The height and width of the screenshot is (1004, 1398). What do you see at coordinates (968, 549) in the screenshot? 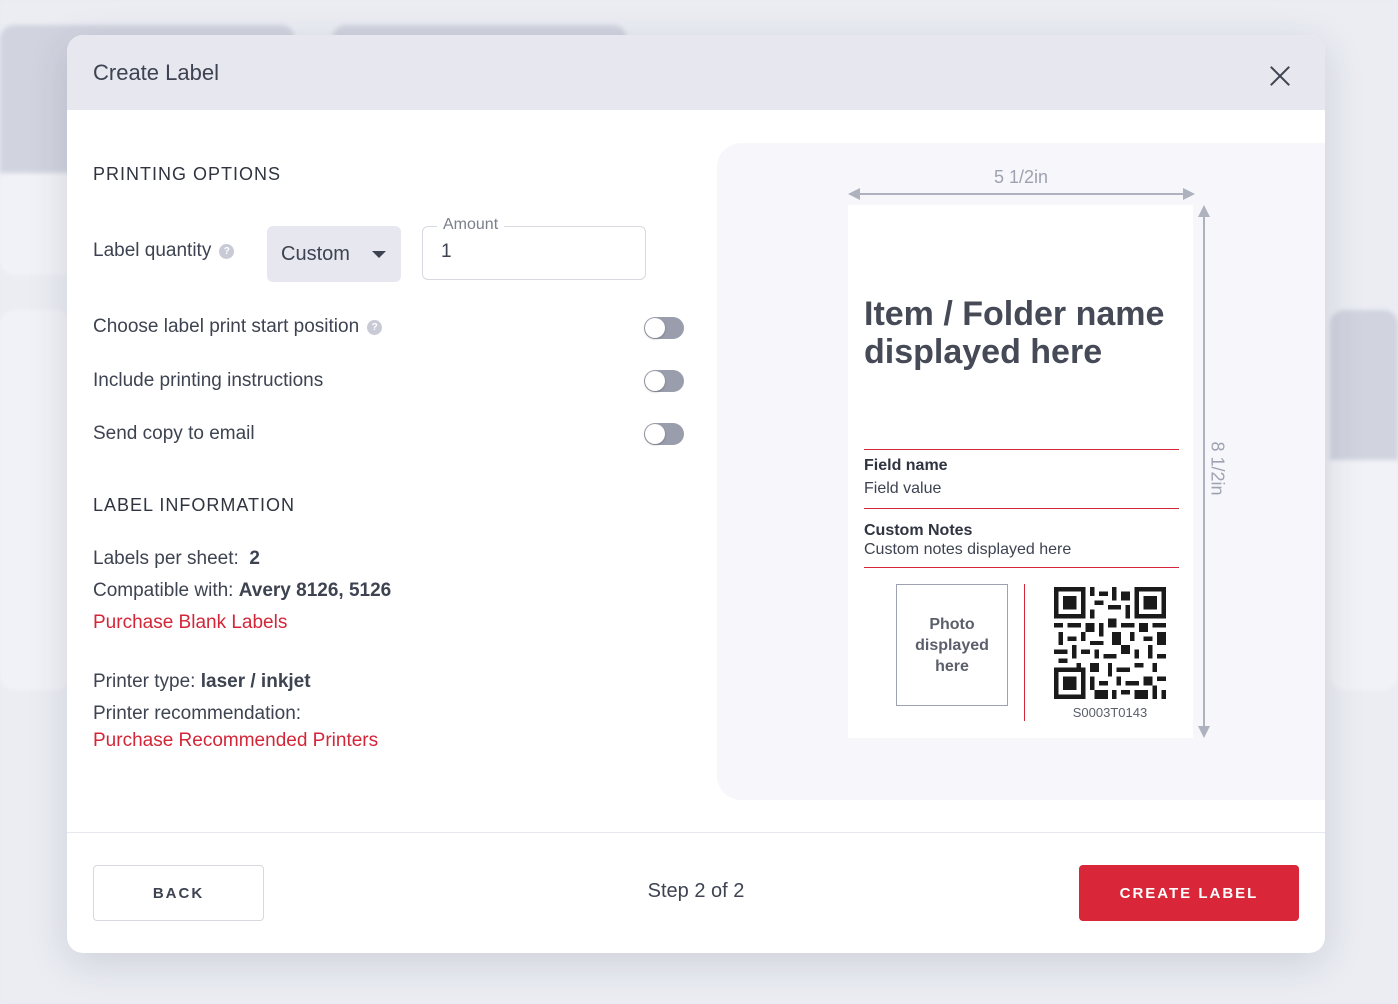
I see `label-notes-value: Custom notes displayed here` at bounding box center [968, 549].